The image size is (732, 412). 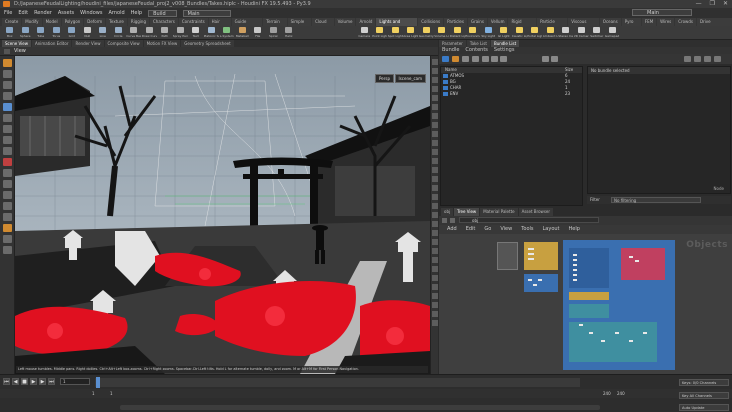 What do you see at coordinates (289, 33) in the screenshot?
I see `shelf-tool: Helix` at bounding box center [289, 33].